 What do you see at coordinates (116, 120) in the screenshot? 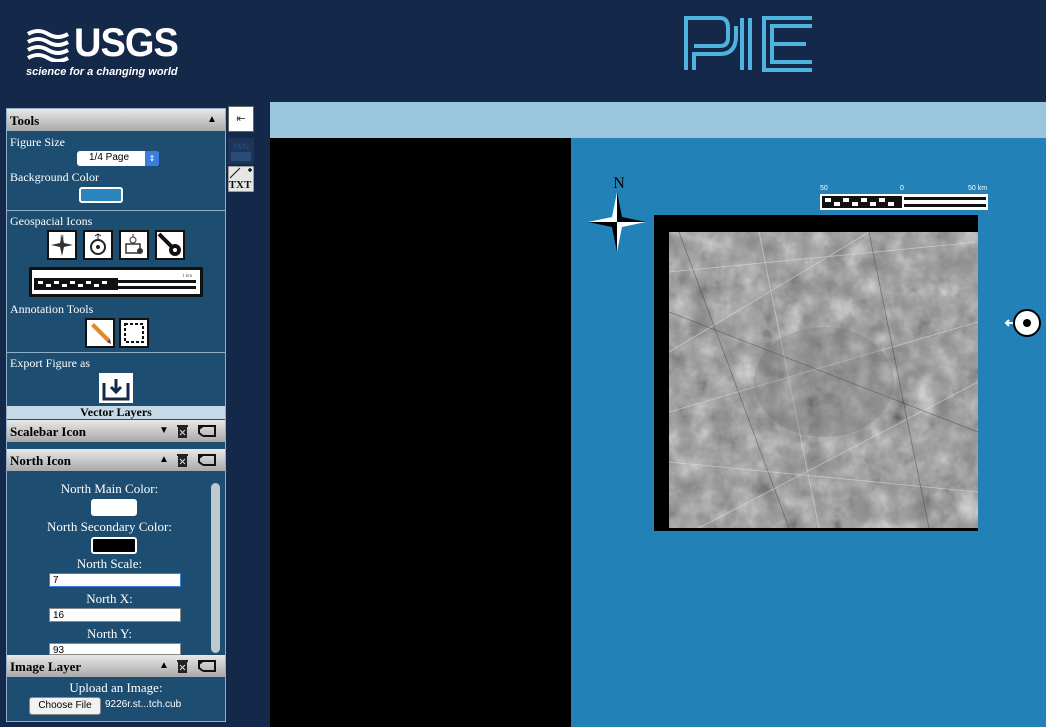
I see `tools-header: Tools ▲` at bounding box center [116, 120].